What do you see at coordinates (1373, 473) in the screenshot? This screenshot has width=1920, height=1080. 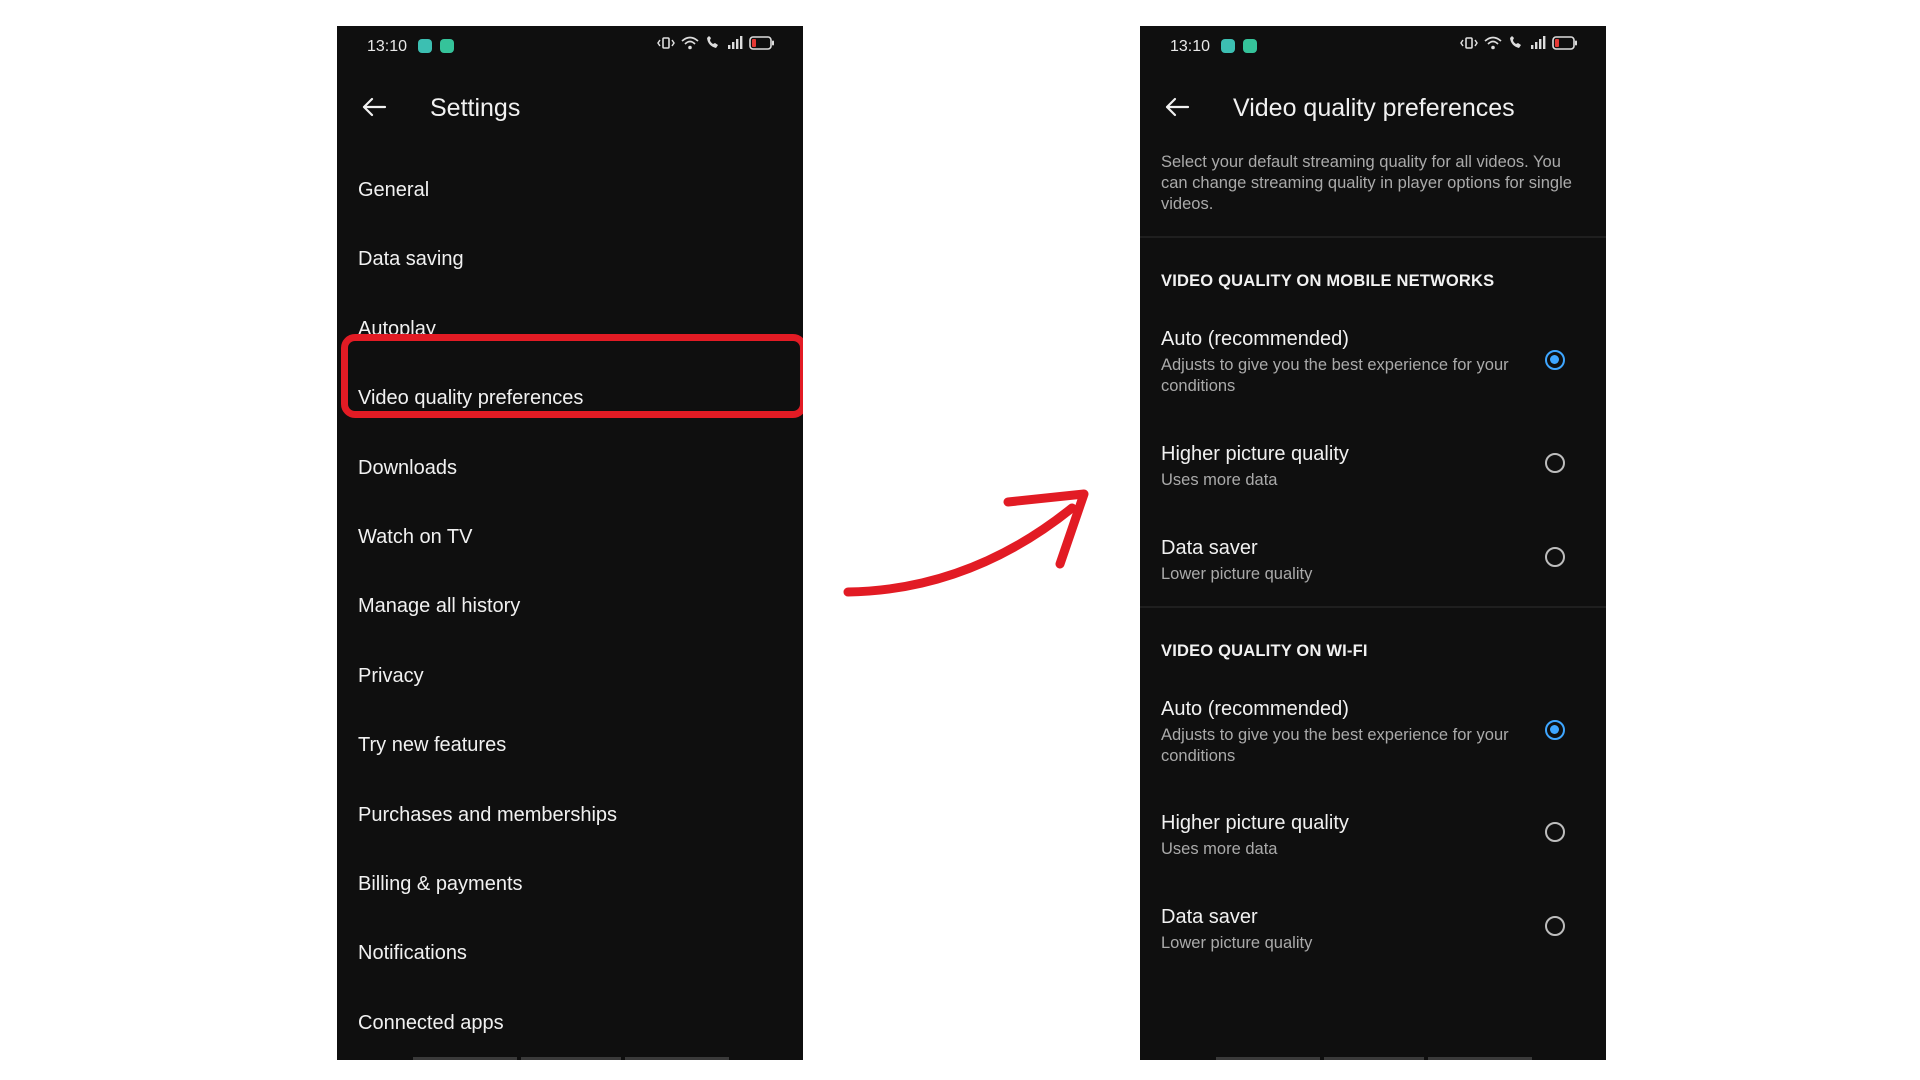 I see `mobile-option-higher: Higher picture quality Uses more data` at bounding box center [1373, 473].